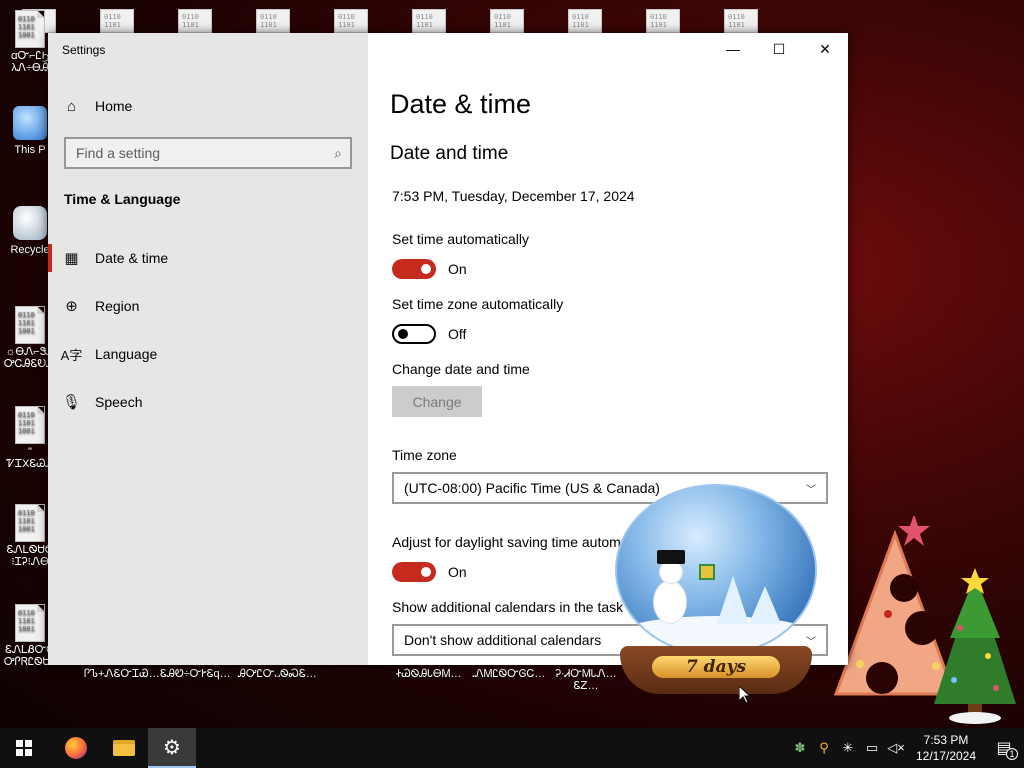 This screenshot has width=1024, height=768. I want to click on firefox-icon, so click(76, 748).